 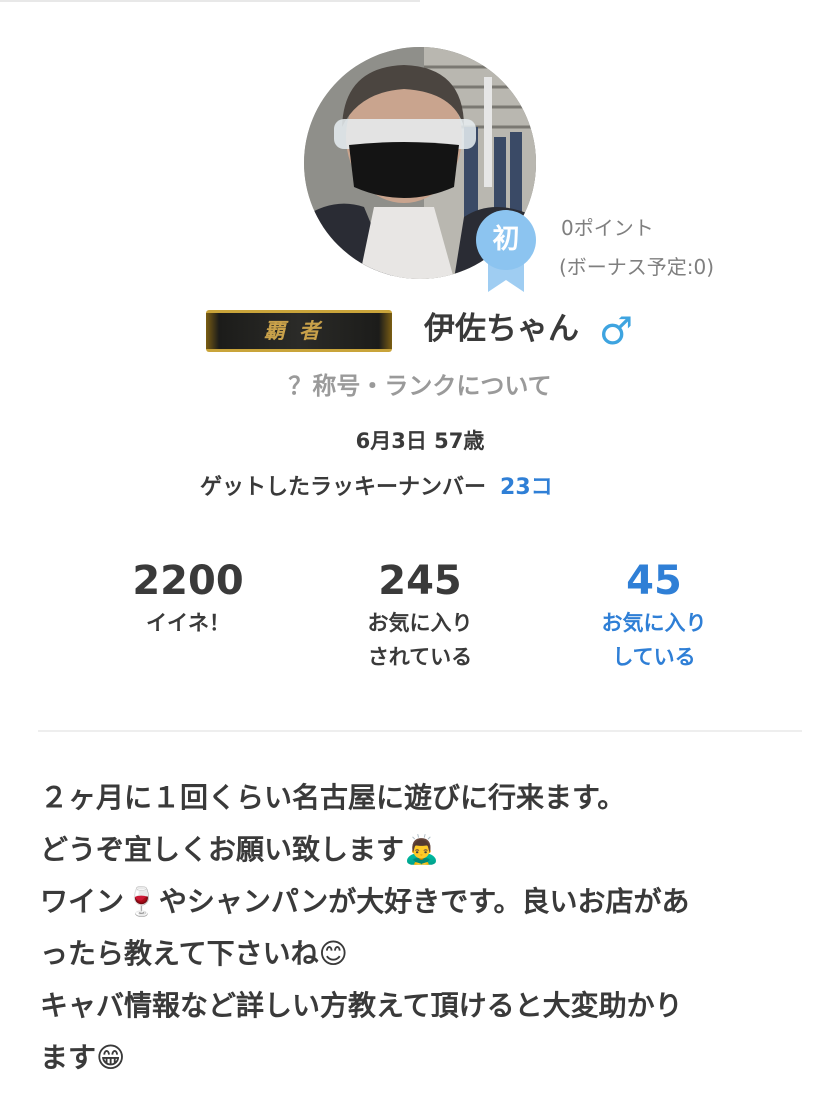 I want to click on rank-info-link: ？称号・ランクについて, so click(x=420, y=386).